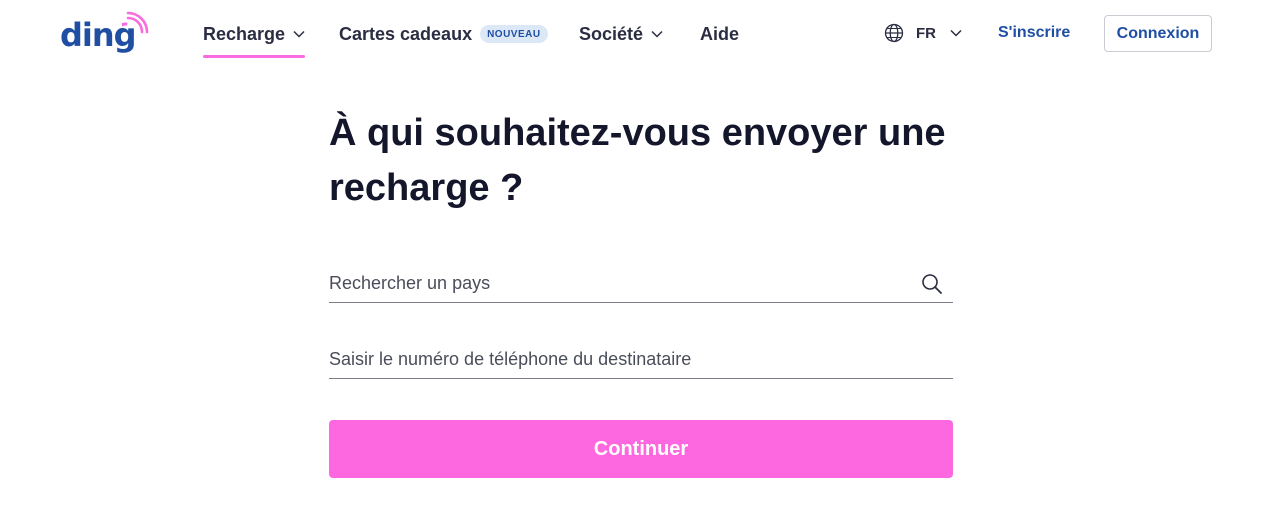 The width and height of the screenshot is (1280, 528). What do you see at coordinates (611, 33) in the screenshot?
I see `nav-societe-label: Société` at bounding box center [611, 33].